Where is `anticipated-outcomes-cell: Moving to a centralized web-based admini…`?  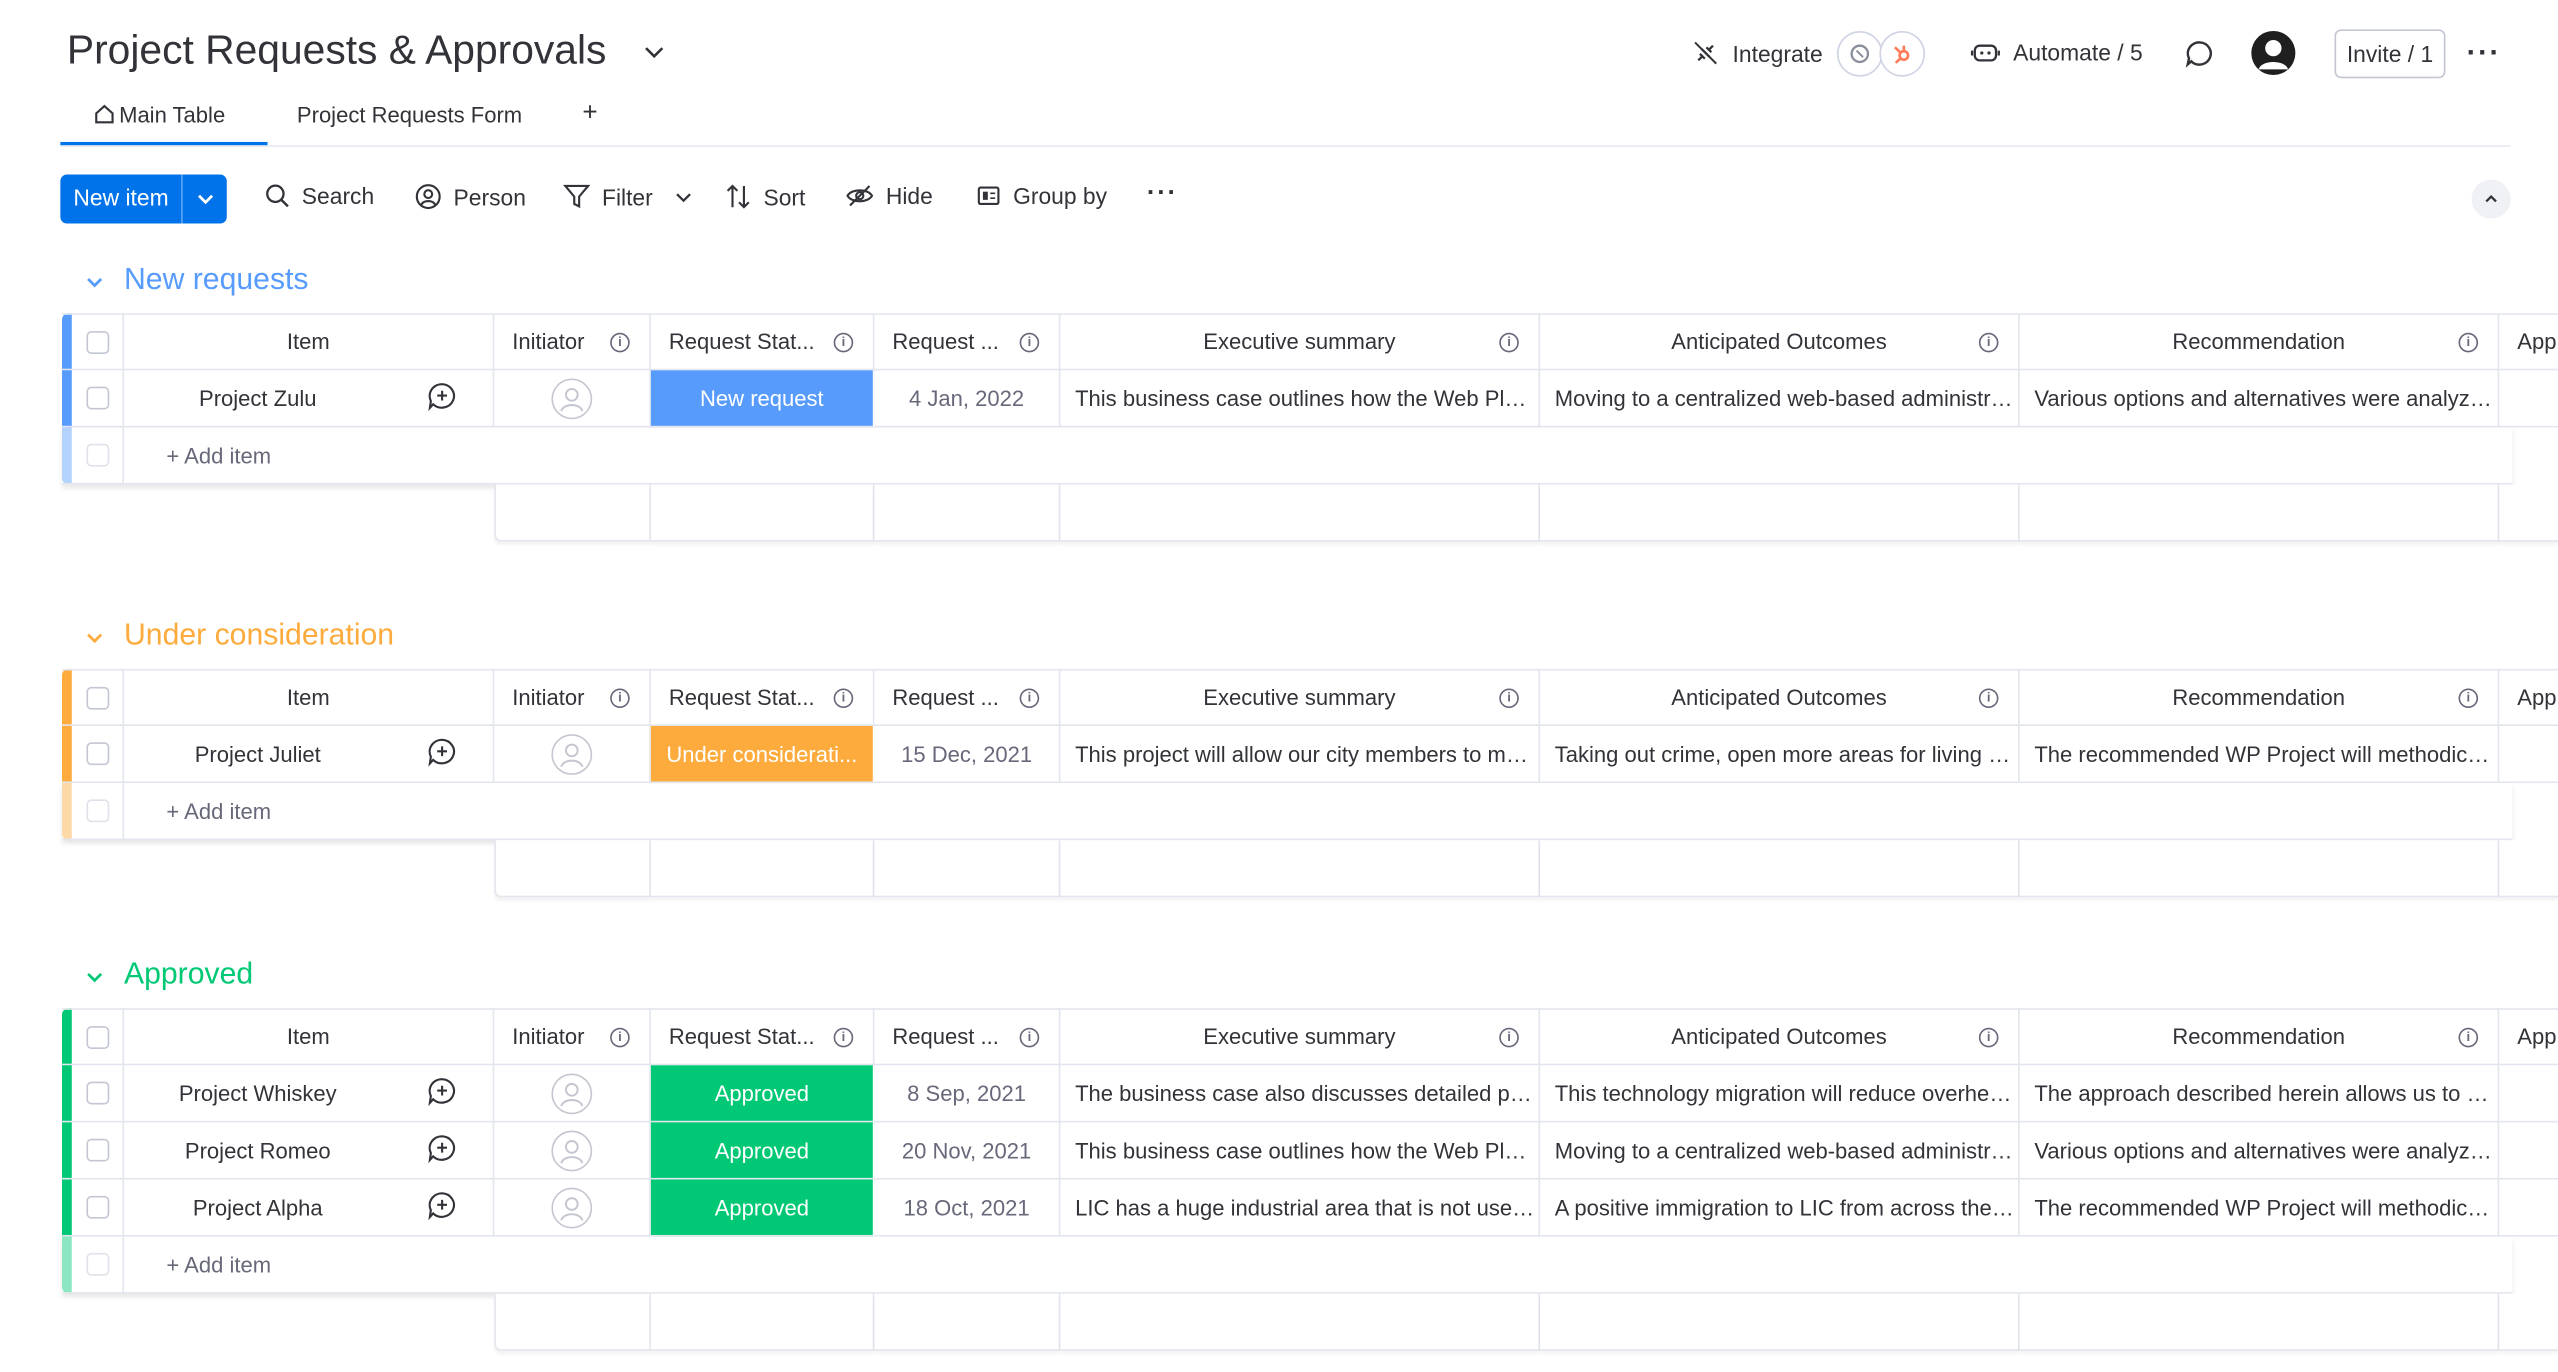 anticipated-outcomes-cell: Moving to a centralized web-based admini… is located at coordinates (1780, 399).